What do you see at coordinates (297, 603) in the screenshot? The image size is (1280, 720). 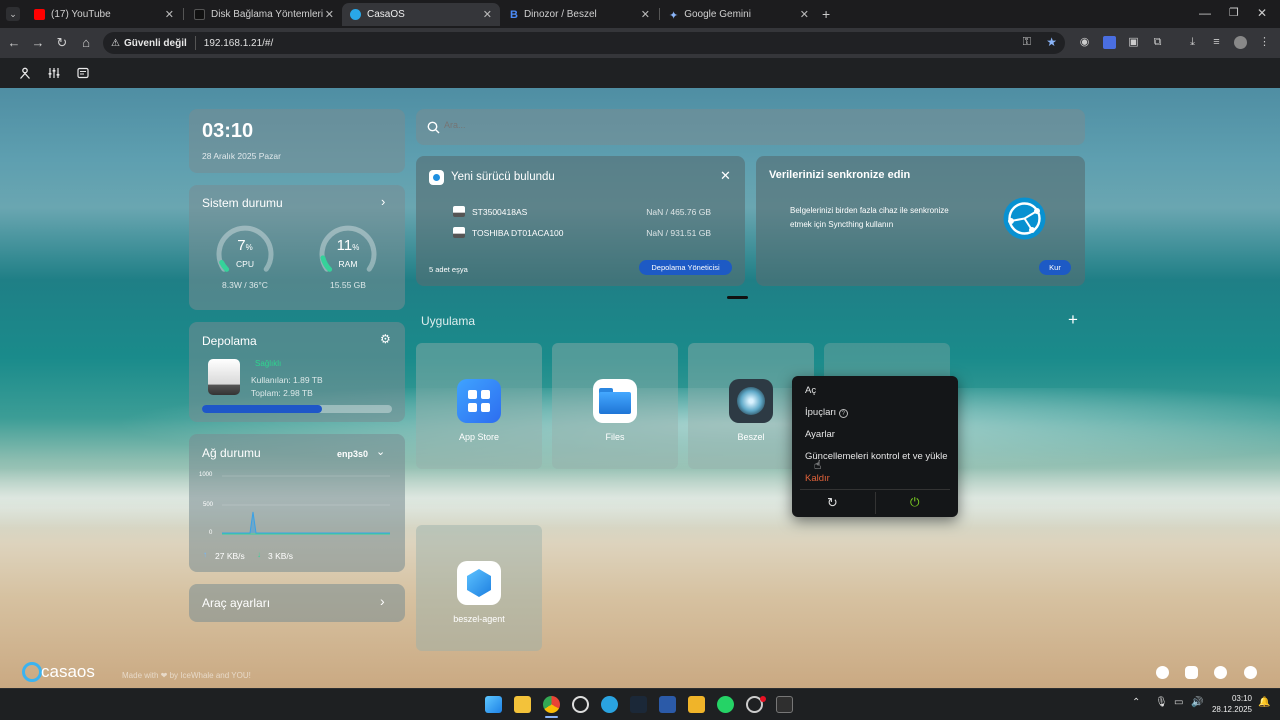 I see `tools-widget: Araç ayarları ›` at bounding box center [297, 603].